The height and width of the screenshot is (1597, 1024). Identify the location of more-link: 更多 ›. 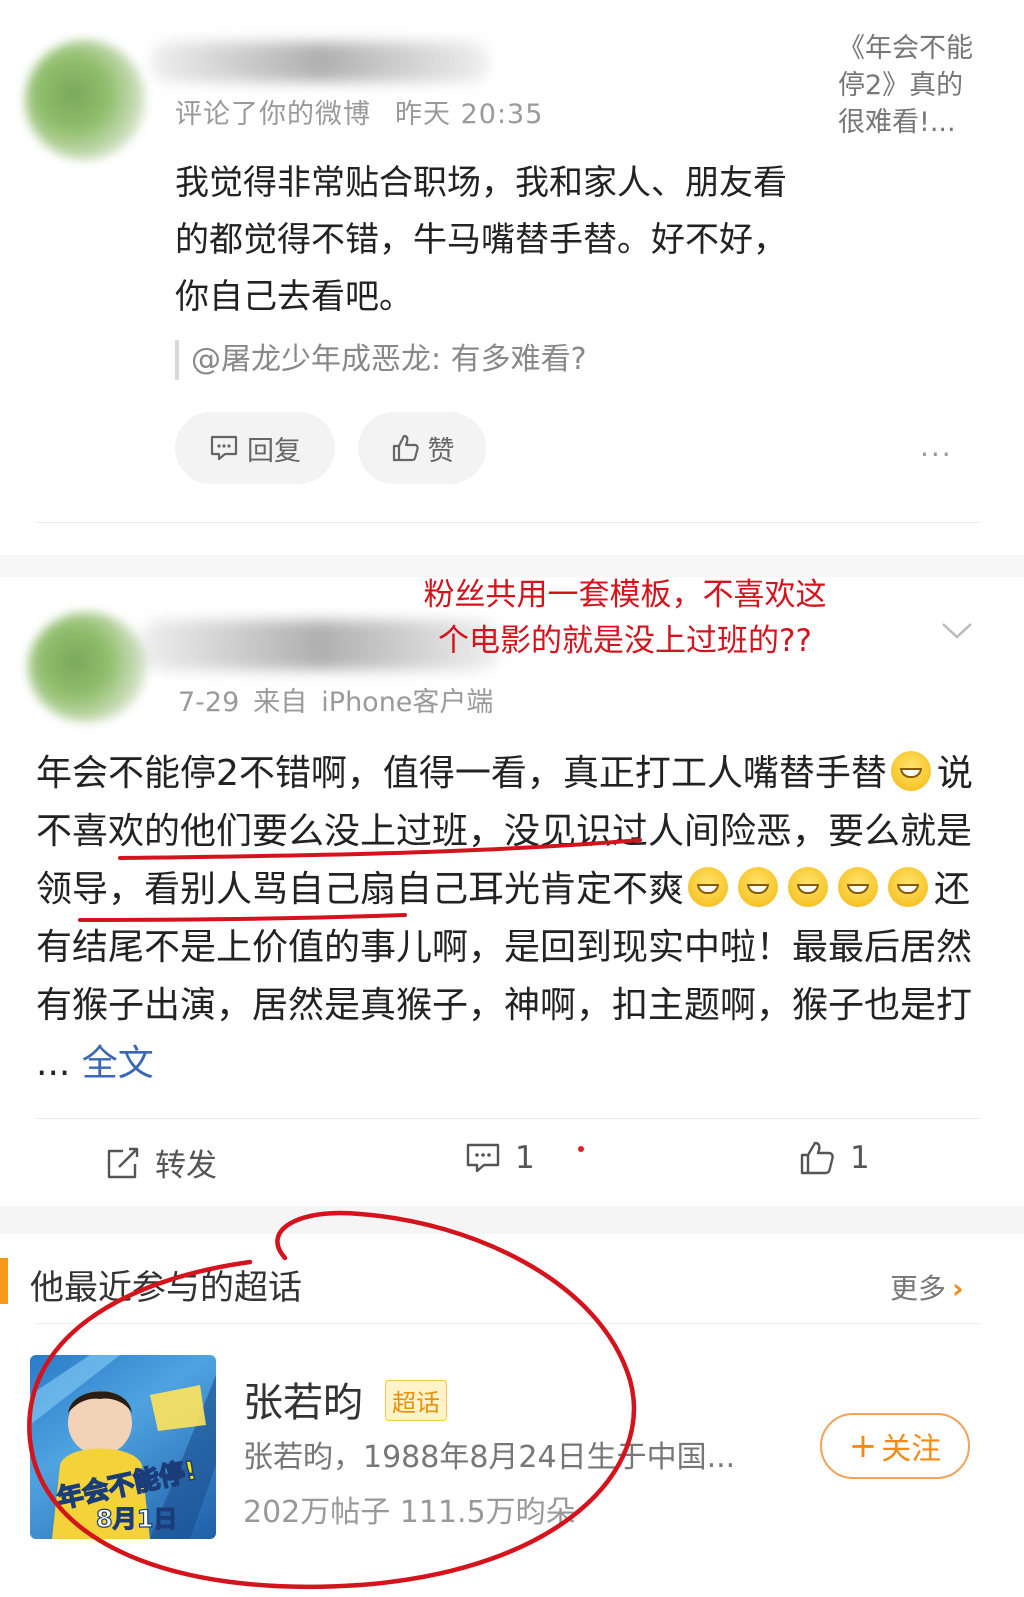
(927, 1287).